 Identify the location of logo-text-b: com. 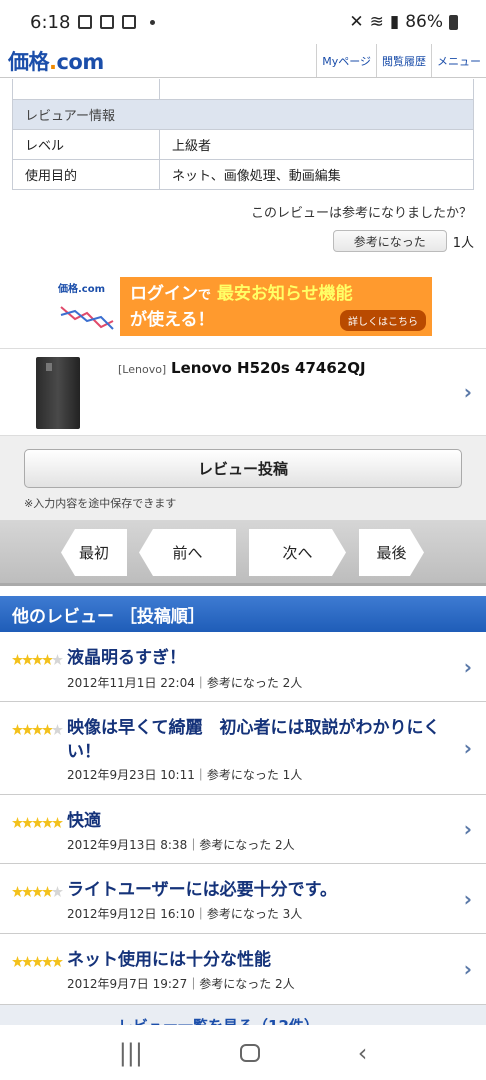
(80, 61).